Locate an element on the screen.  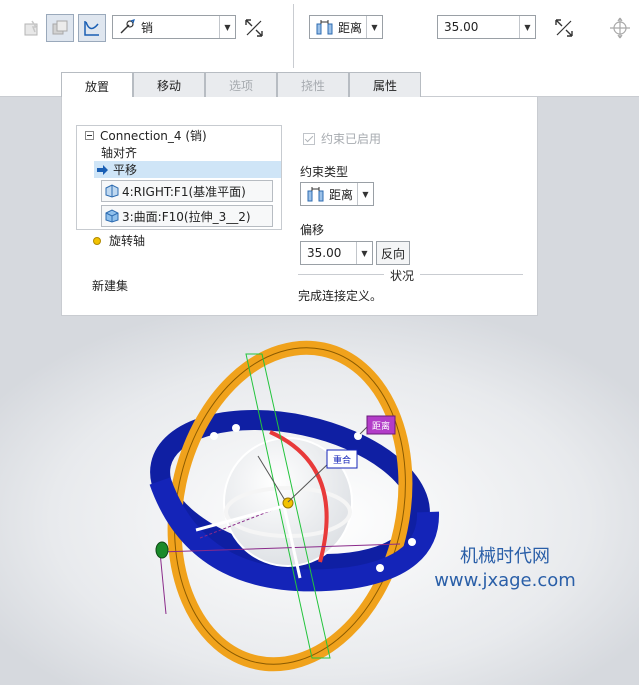
offset-label: 偏移 is located at coordinates (312, 230).